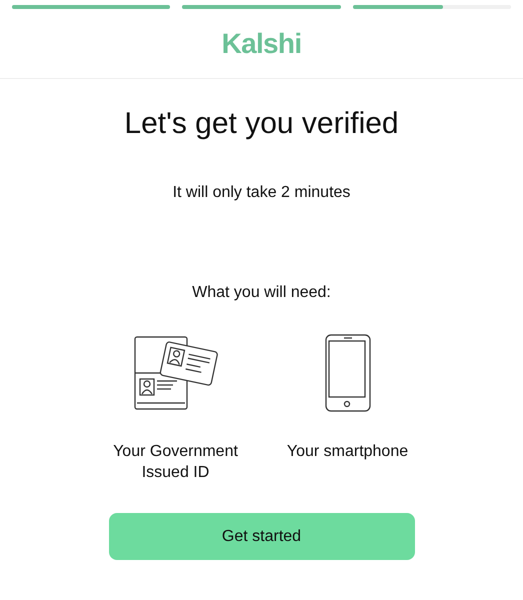 The width and height of the screenshot is (523, 600). I want to click on page-title: Let's get you verified, so click(261, 124).